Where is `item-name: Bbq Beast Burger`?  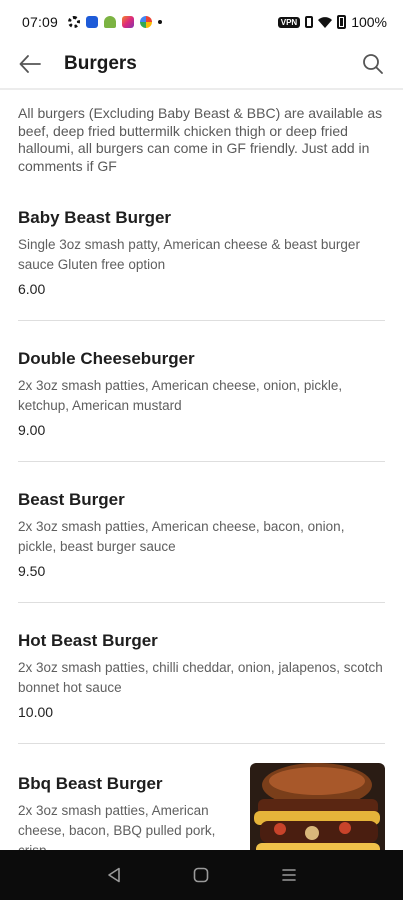
item-name: Bbq Beast Burger is located at coordinates (90, 783).